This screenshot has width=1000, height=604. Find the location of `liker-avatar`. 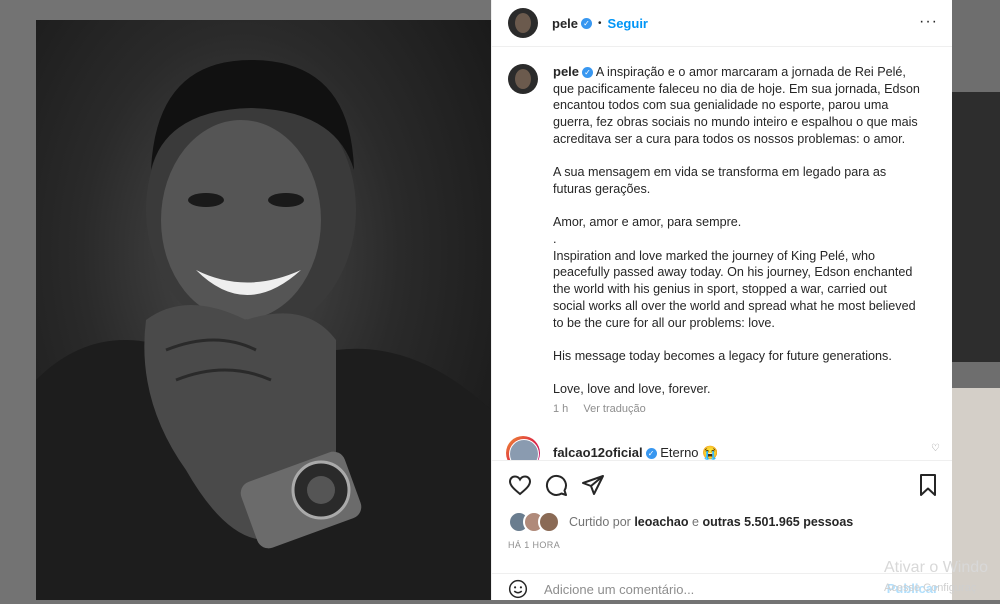

liker-avatar is located at coordinates (549, 522).